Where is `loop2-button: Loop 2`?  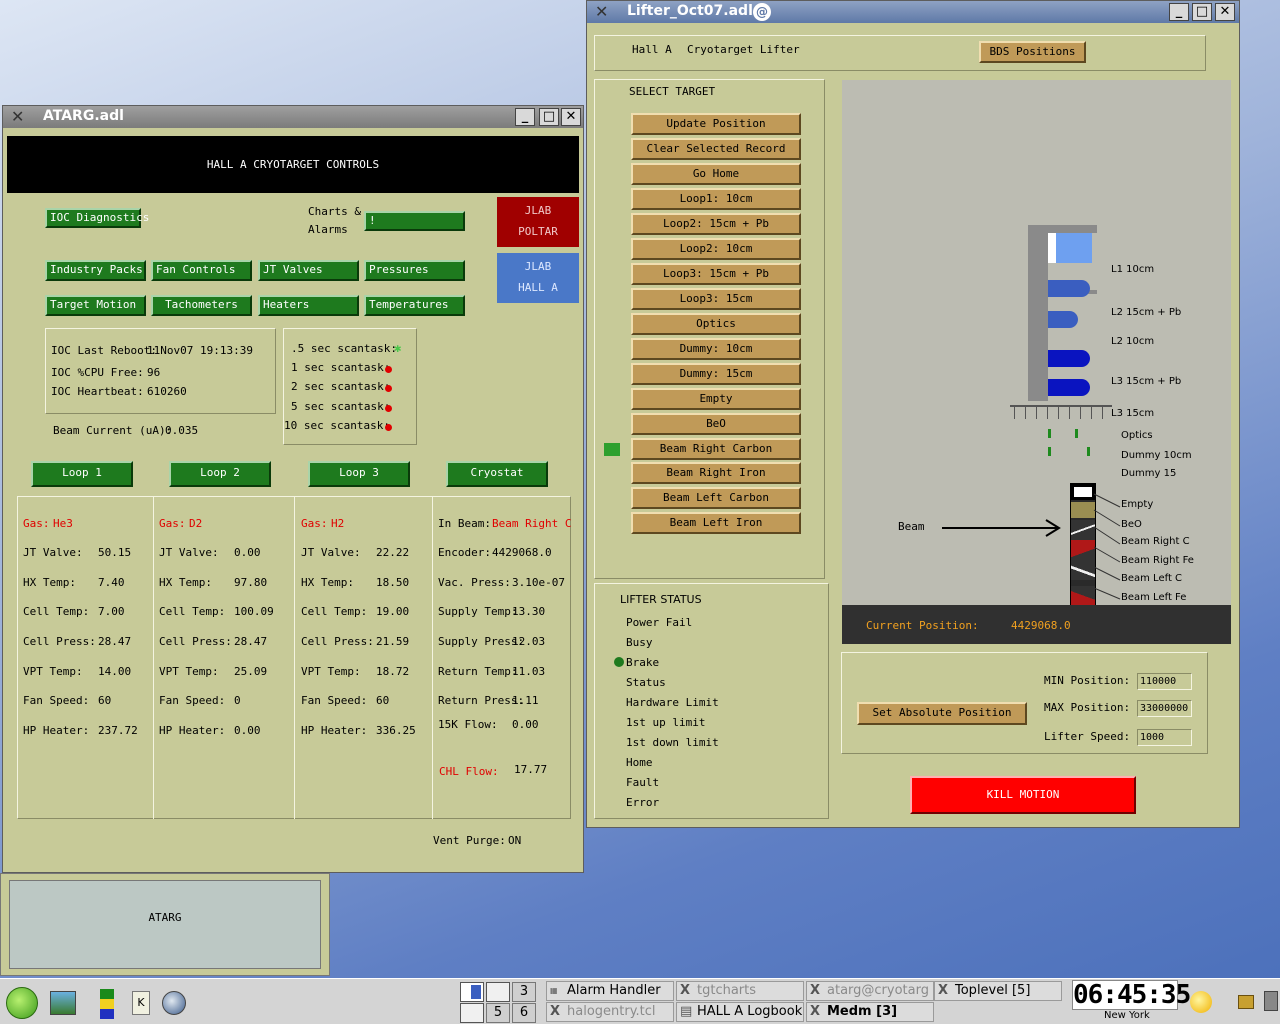
loop2-button: Loop 2 is located at coordinates (220, 474).